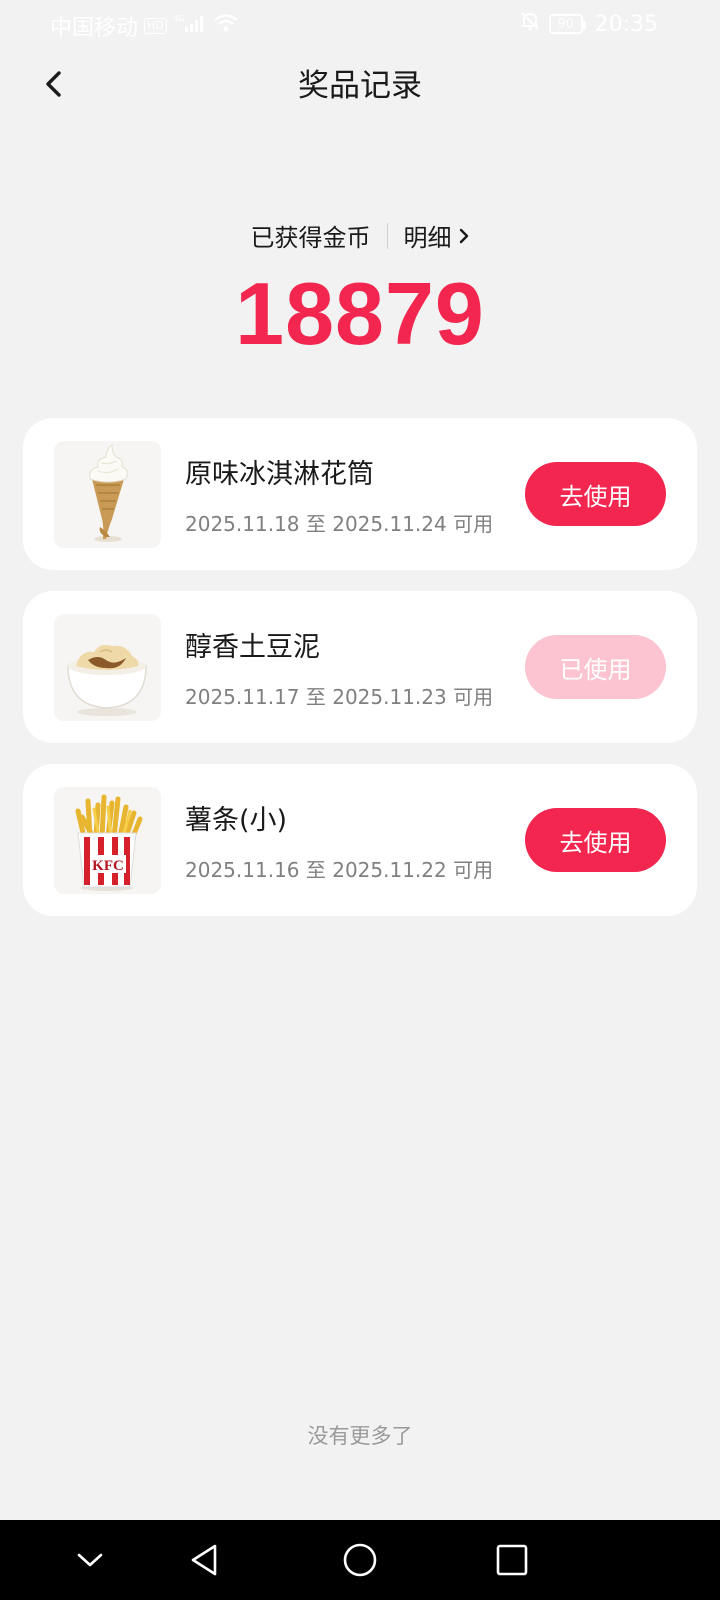 This screenshot has height=1600, width=720. I want to click on divider, so click(387, 235).